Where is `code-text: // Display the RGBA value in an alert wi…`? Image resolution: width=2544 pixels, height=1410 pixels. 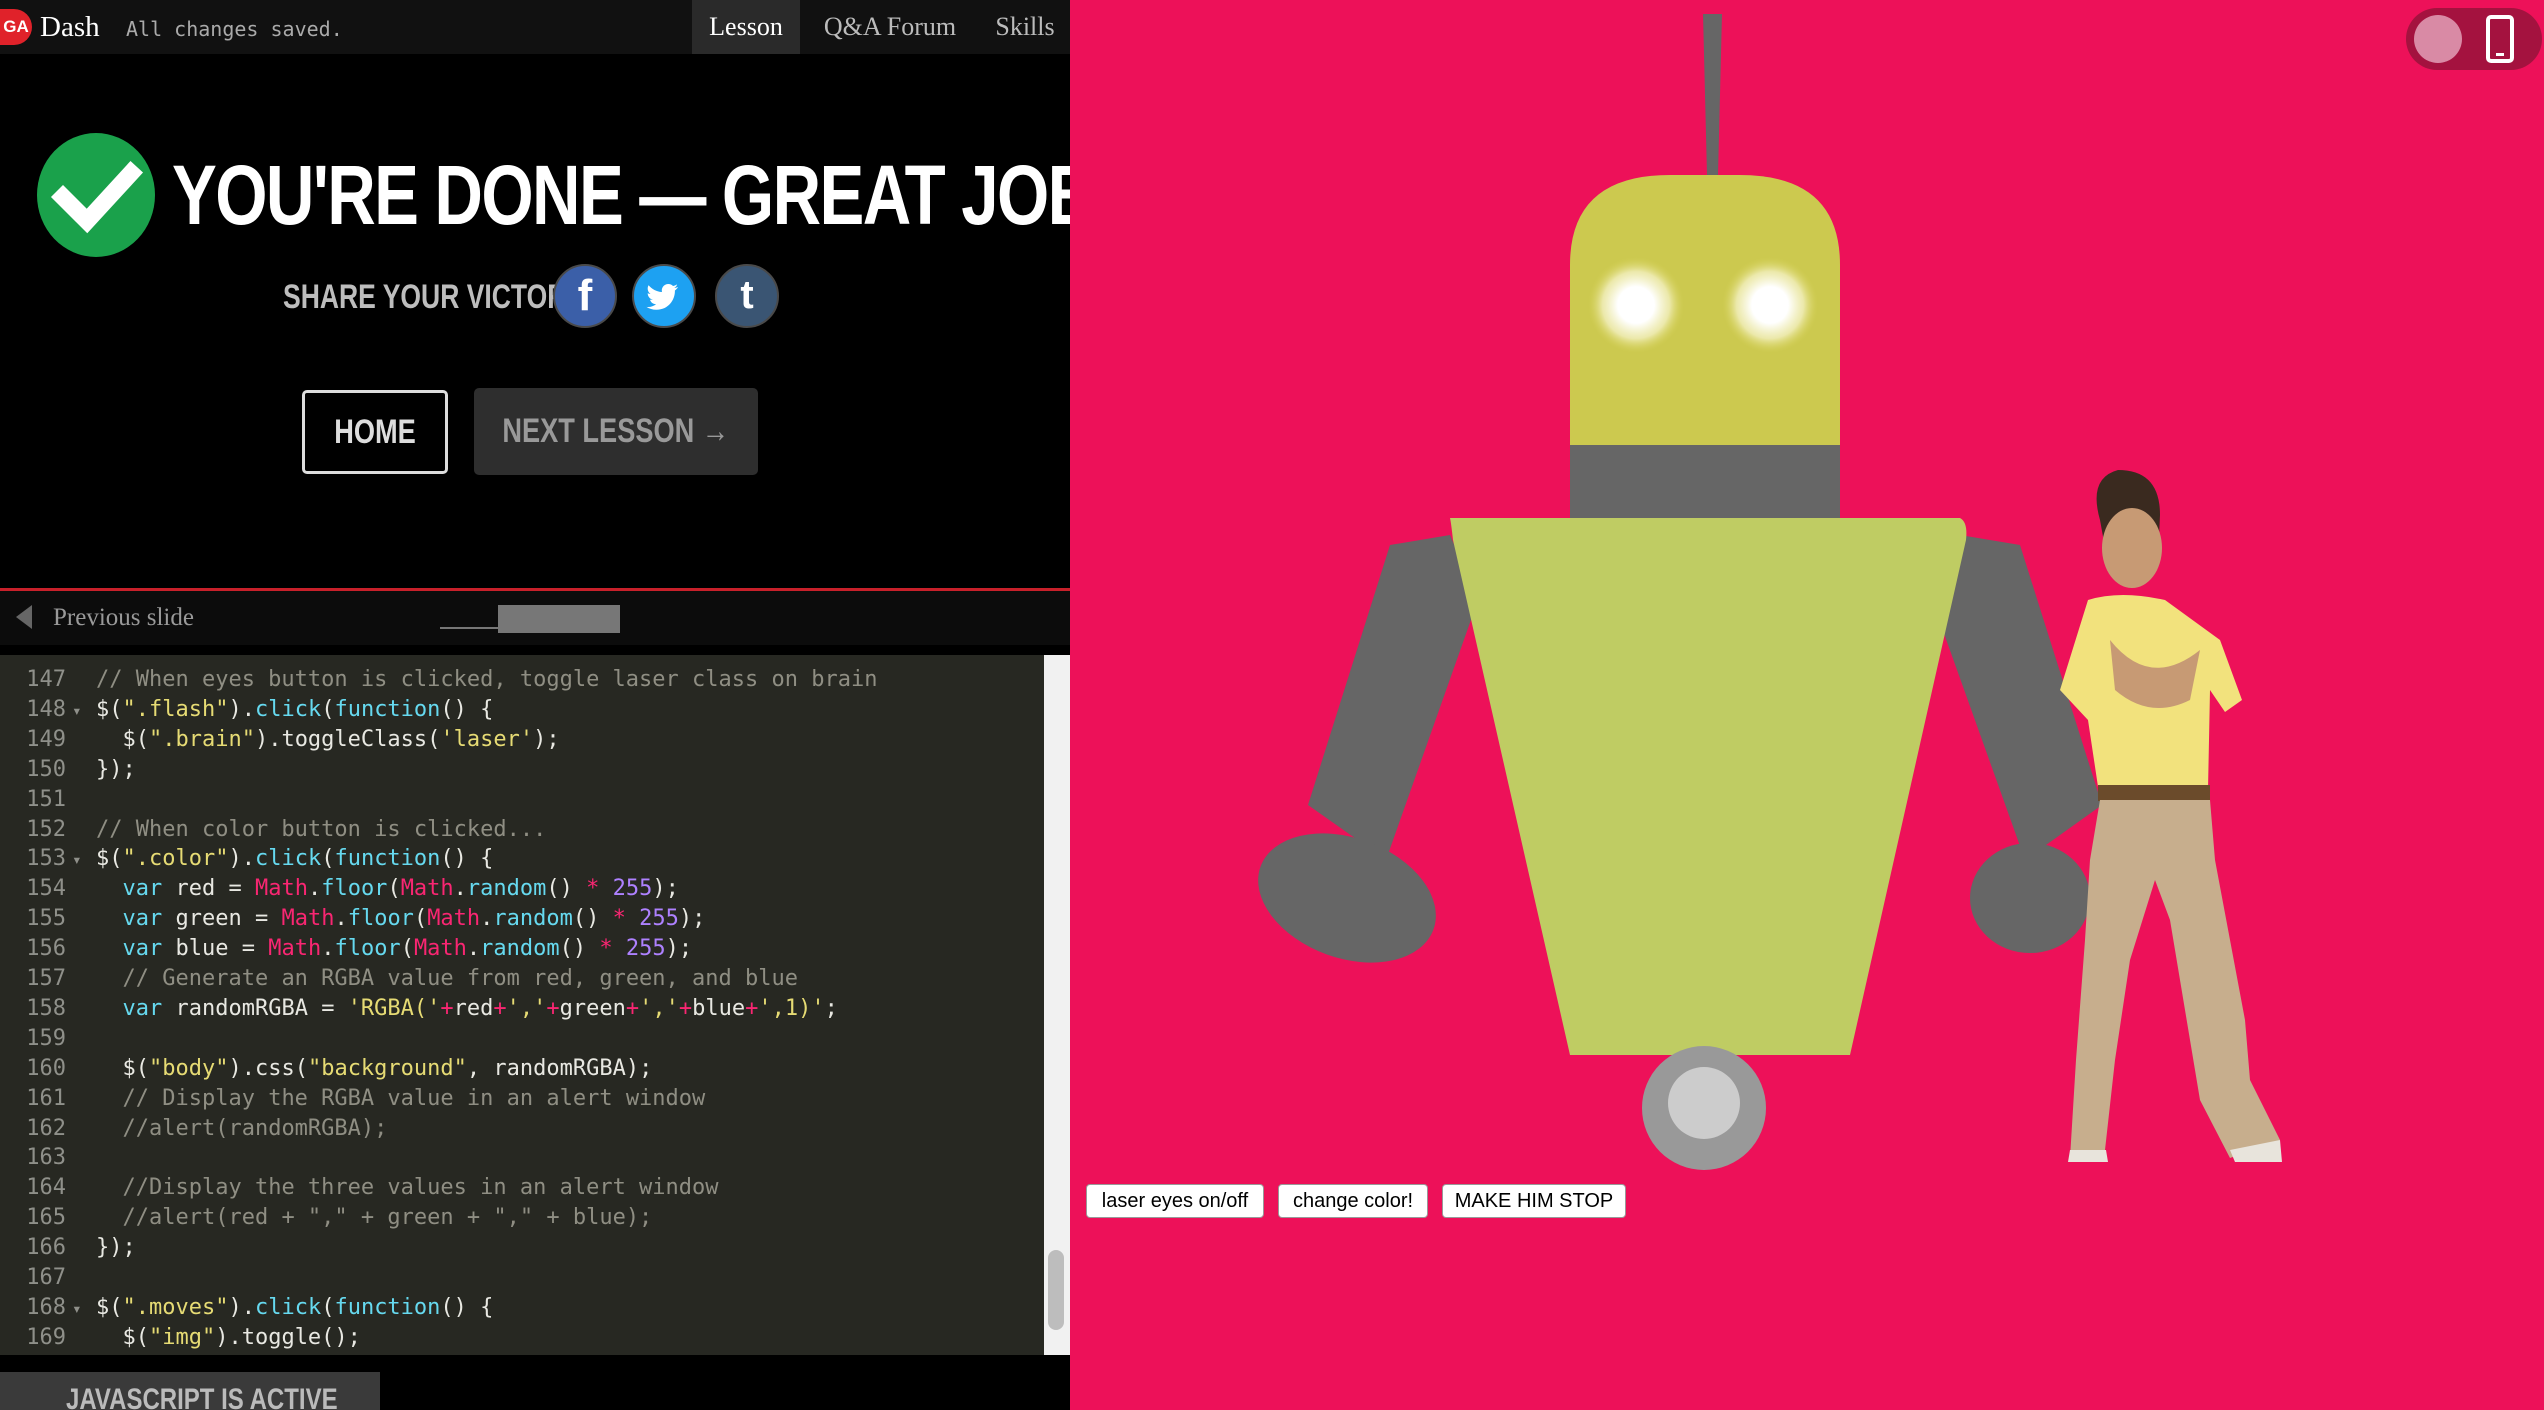 code-text: // Display the RGBA value in an alert wi… is located at coordinates (401, 1098).